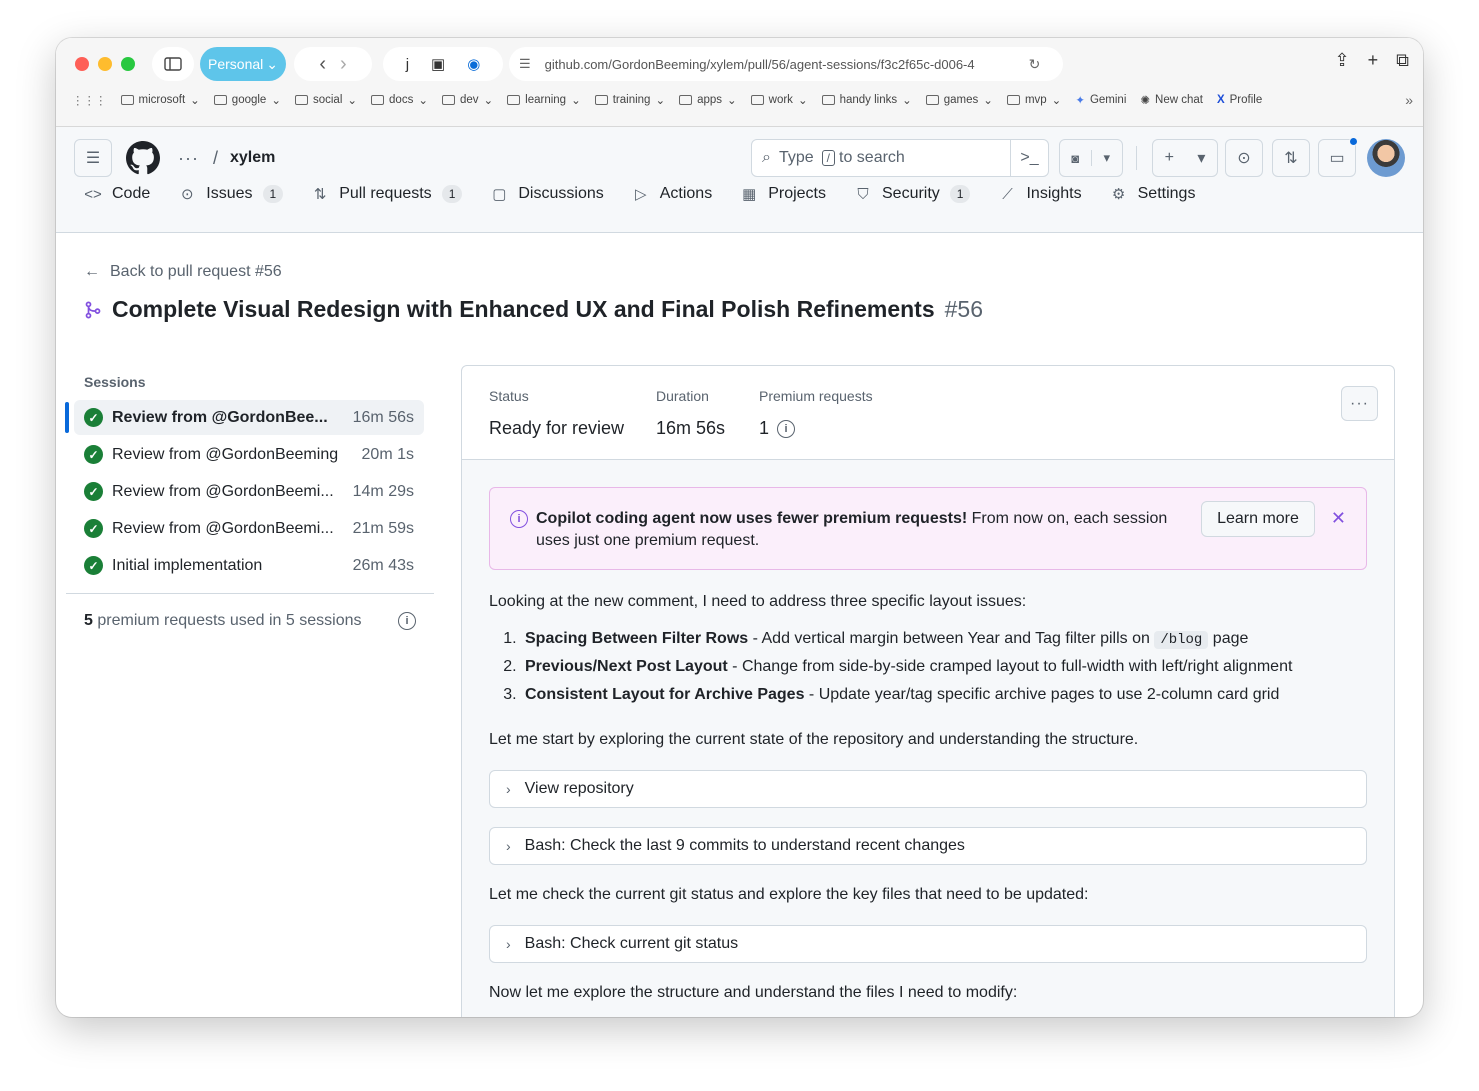 The height and width of the screenshot is (1091, 1479). Describe the element at coordinates (244, 417) in the screenshot. I see `session-item: ✓ Review from @GordonBee... 16m 56s` at that location.